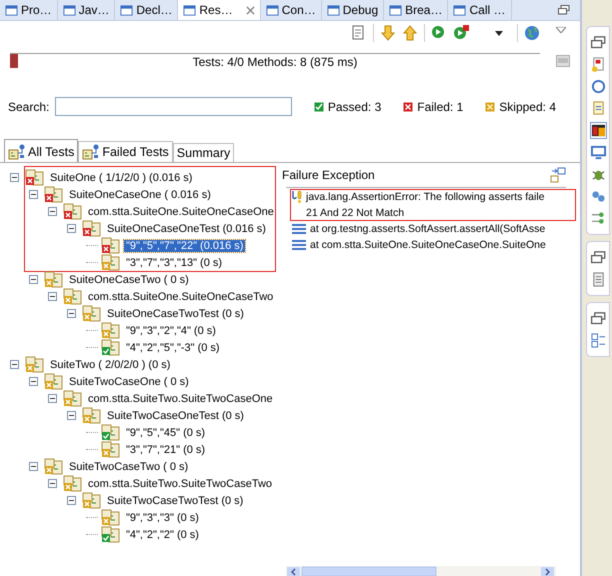 This screenshot has height=576, width=612. Describe the element at coordinates (353, 10) in the screenshot. I see `view-tab: Debug` at that location.